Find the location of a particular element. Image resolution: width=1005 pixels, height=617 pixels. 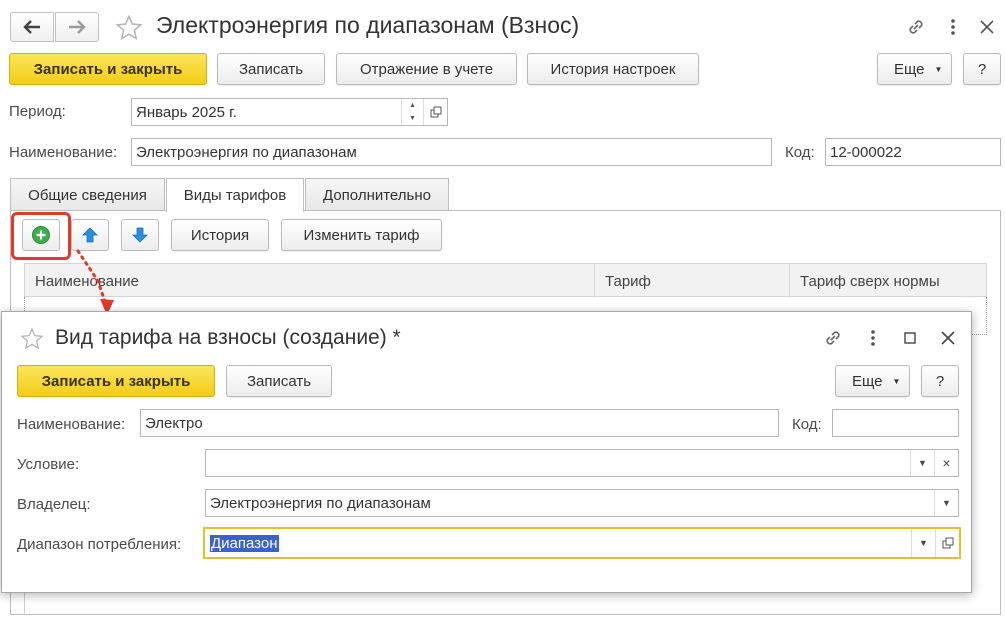

more-button: Еще ▼ is located at coordinates (914, 69).